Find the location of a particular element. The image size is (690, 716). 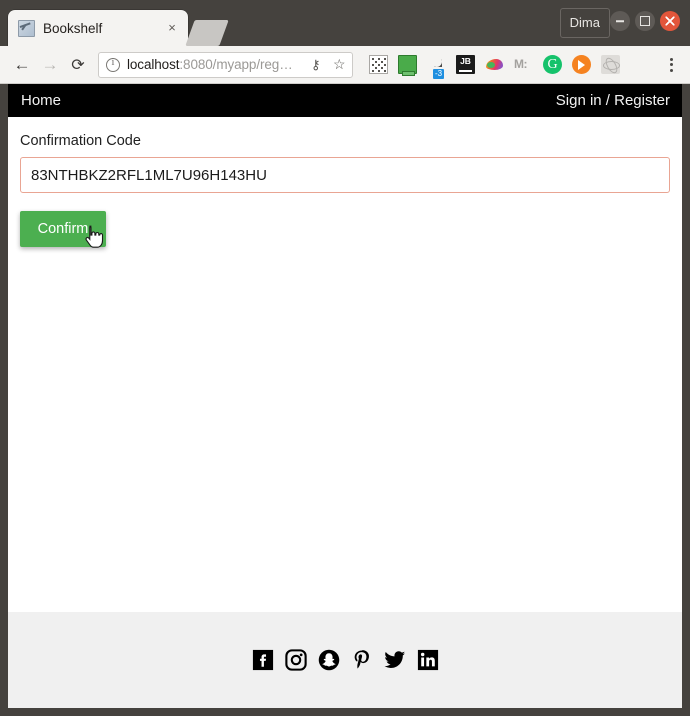

url-host: localhost is located at coordinates (153, 64).